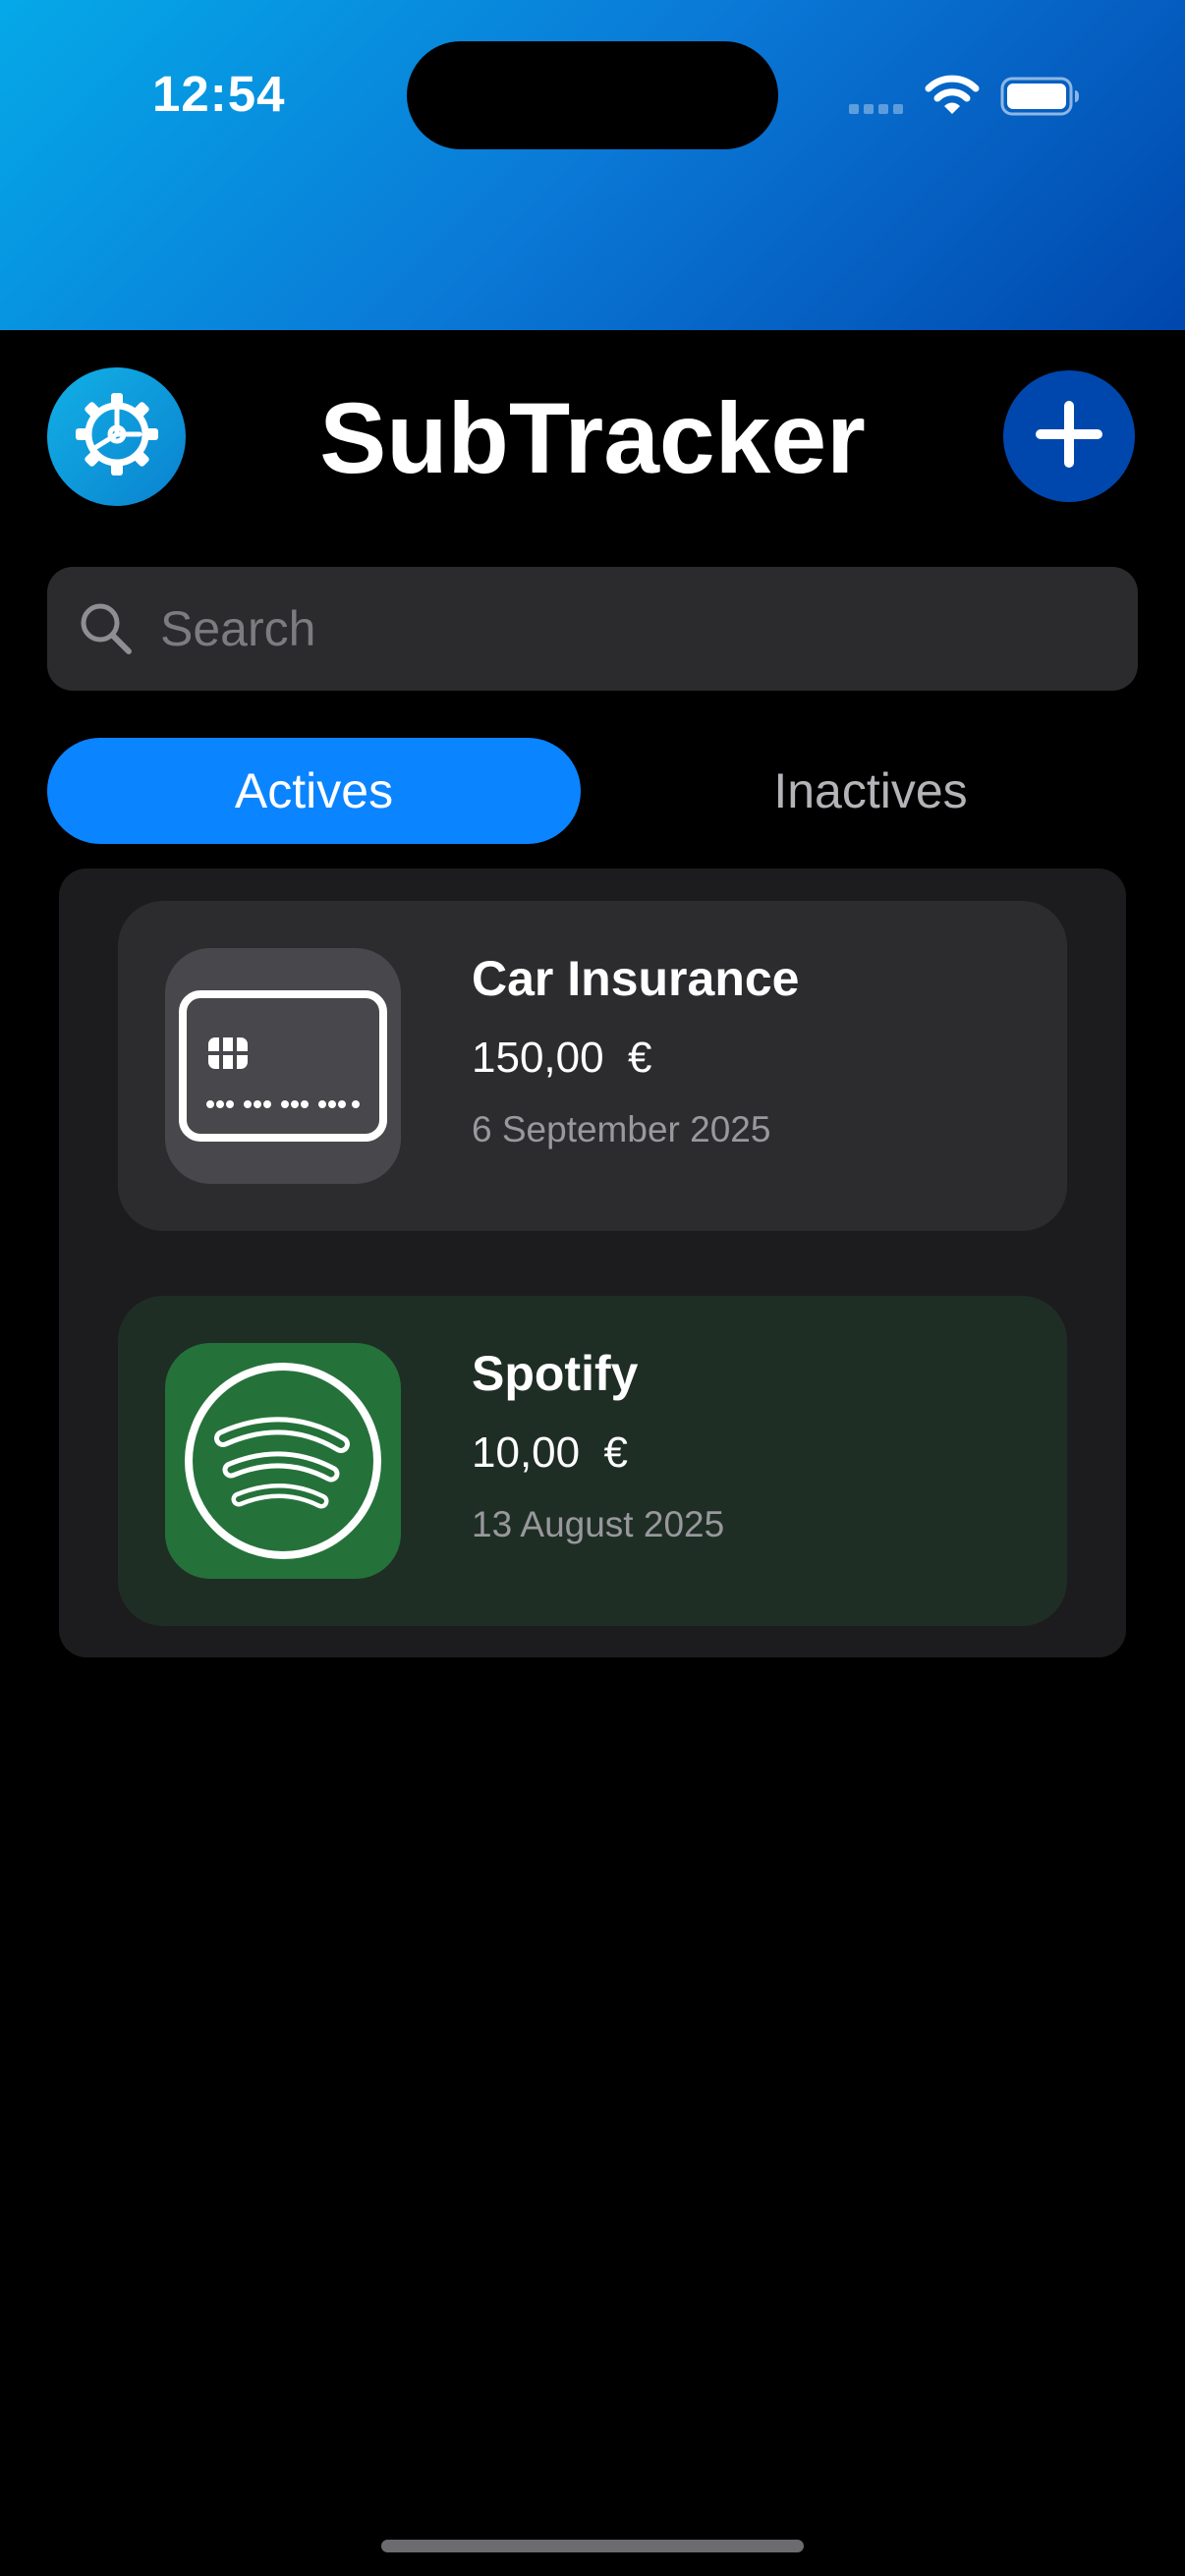  Describe the element at coordinates (592, 165) in the screenshot. I see `status-bar: 12:54` at that location.